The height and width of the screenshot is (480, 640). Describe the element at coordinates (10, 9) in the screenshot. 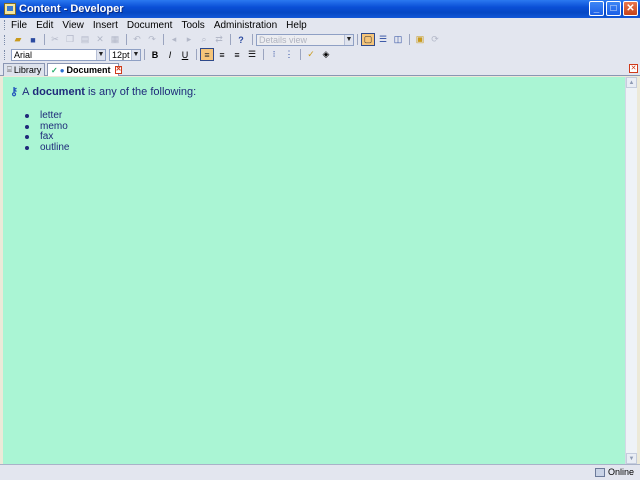

I see `app-icon` at that location.